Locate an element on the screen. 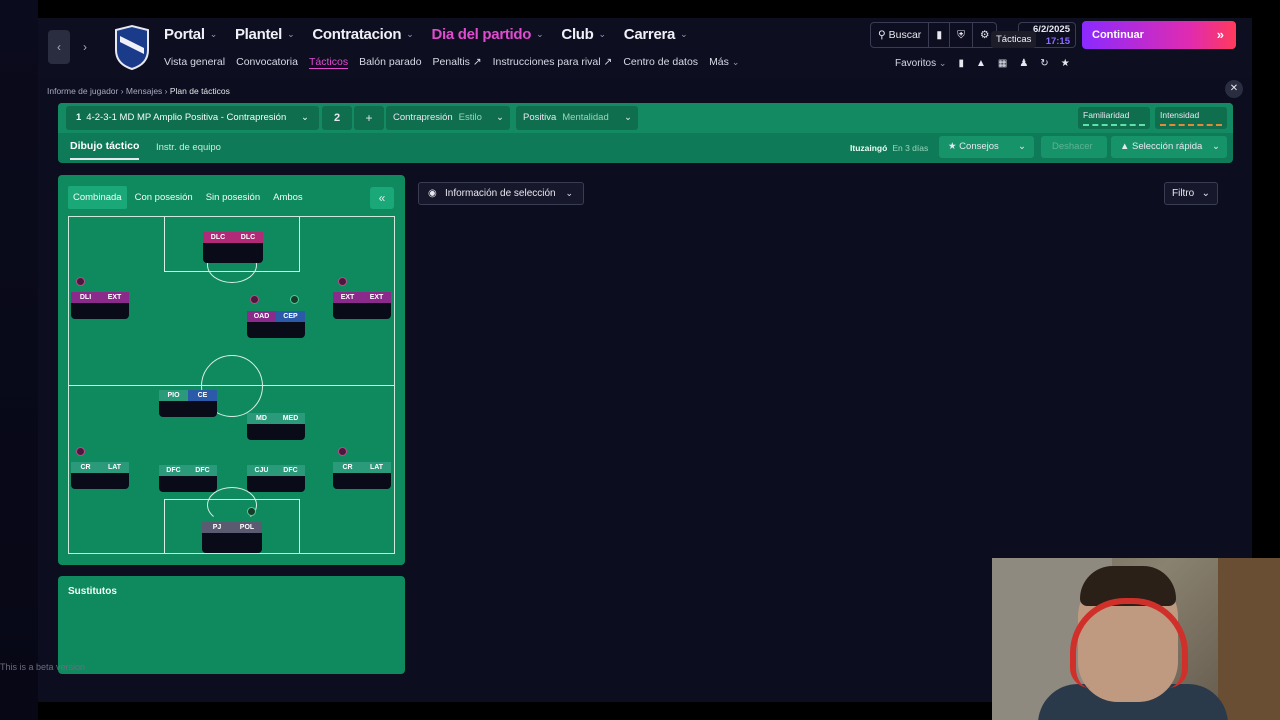  back-button: ‹ is located at coordinates (59, 47).